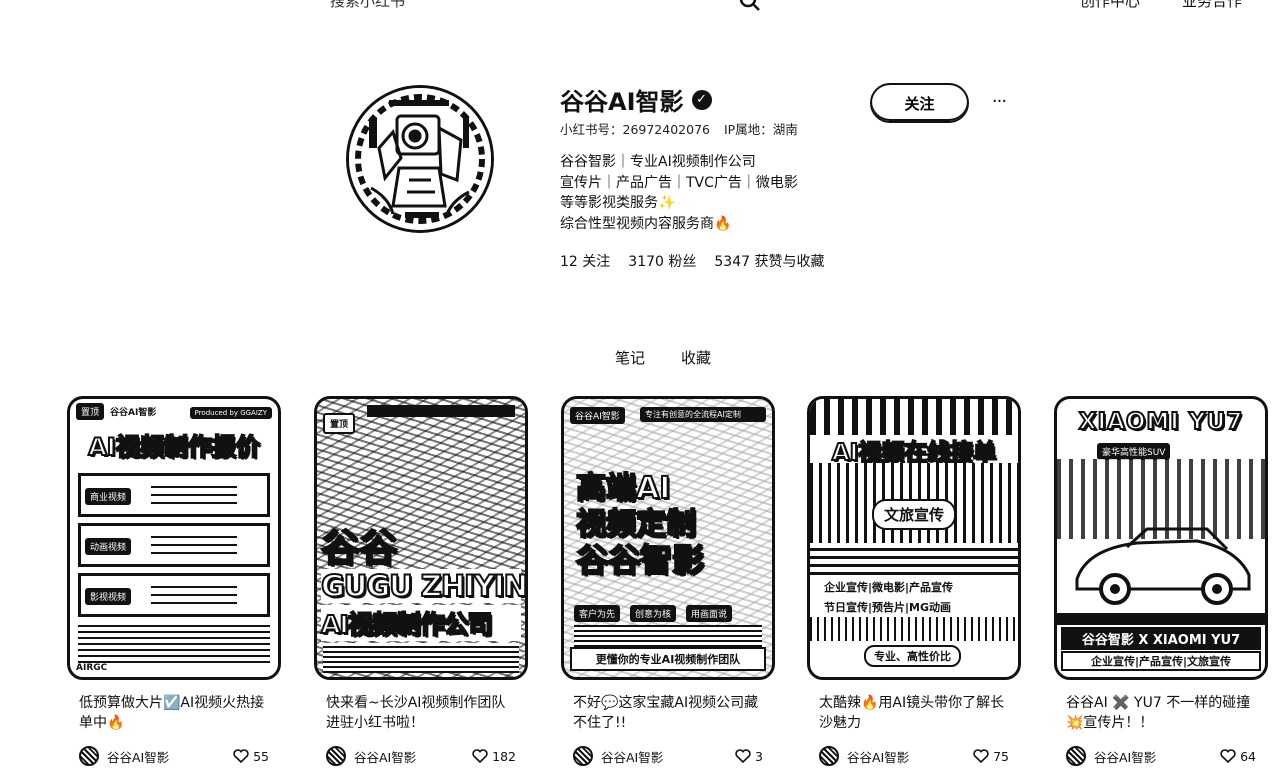 Image resolution: width=1280 pixels, height=779 pixels. What do you see at coordinates (1238, 756) in the screenshot?
I see `like-button: 64` at bounding box center [1238, 756].